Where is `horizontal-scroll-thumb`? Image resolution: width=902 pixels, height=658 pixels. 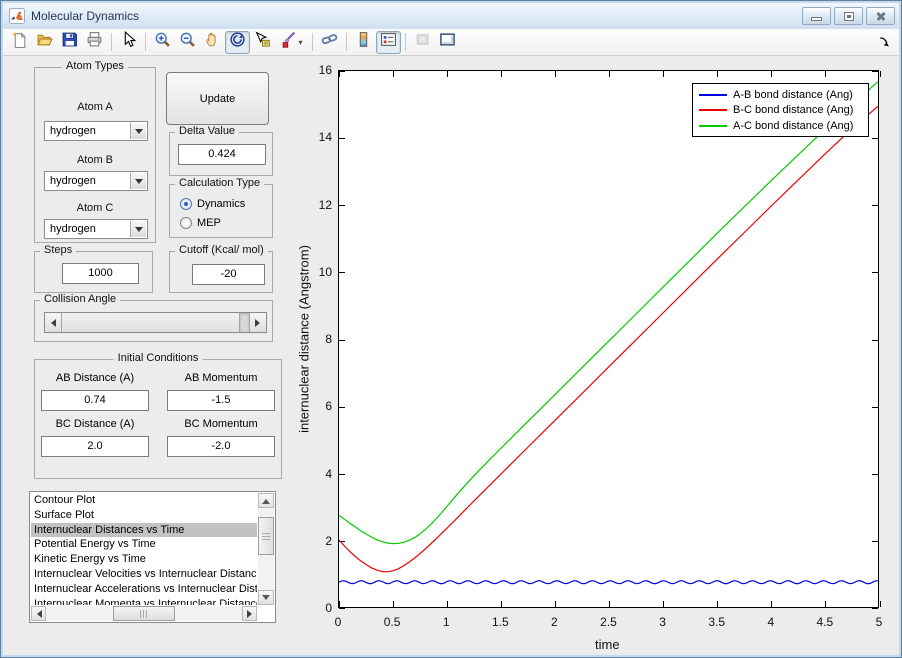 horizontal-scroll-thumb is located at coordinates (144, 613).